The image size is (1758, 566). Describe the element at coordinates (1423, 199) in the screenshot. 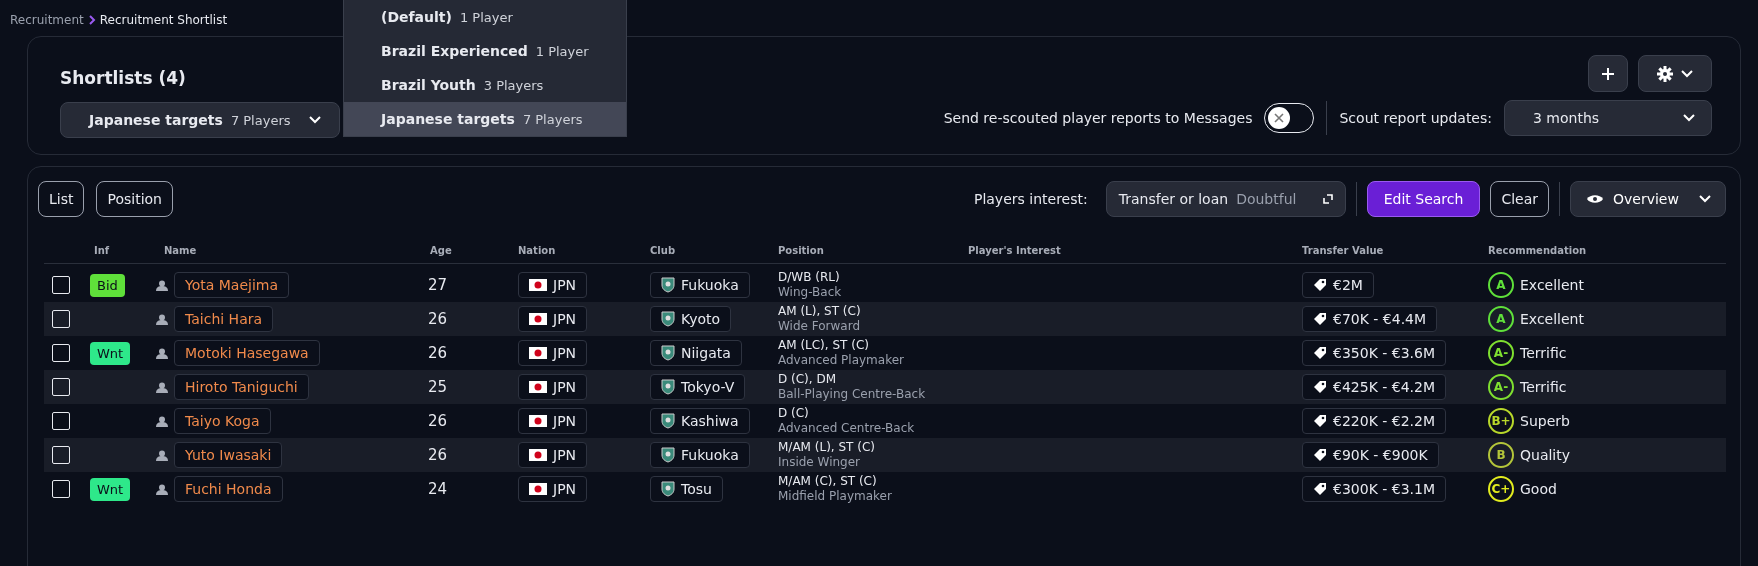

I see `edit-search-button: Edit Search` at that location.